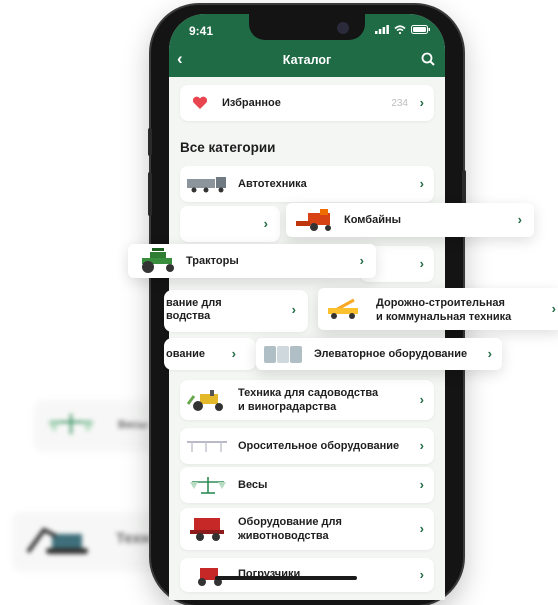 The image size is (558, 605). Describe the element at coordinates (230, 224) in the screenshot. I see `category-item-partial: ›` at that location.